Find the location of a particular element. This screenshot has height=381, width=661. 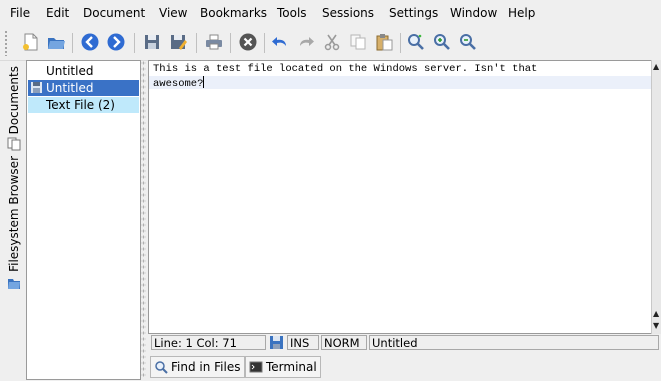

tab-find-in-files-label: Find in Files is located at coordinates (206, 367).